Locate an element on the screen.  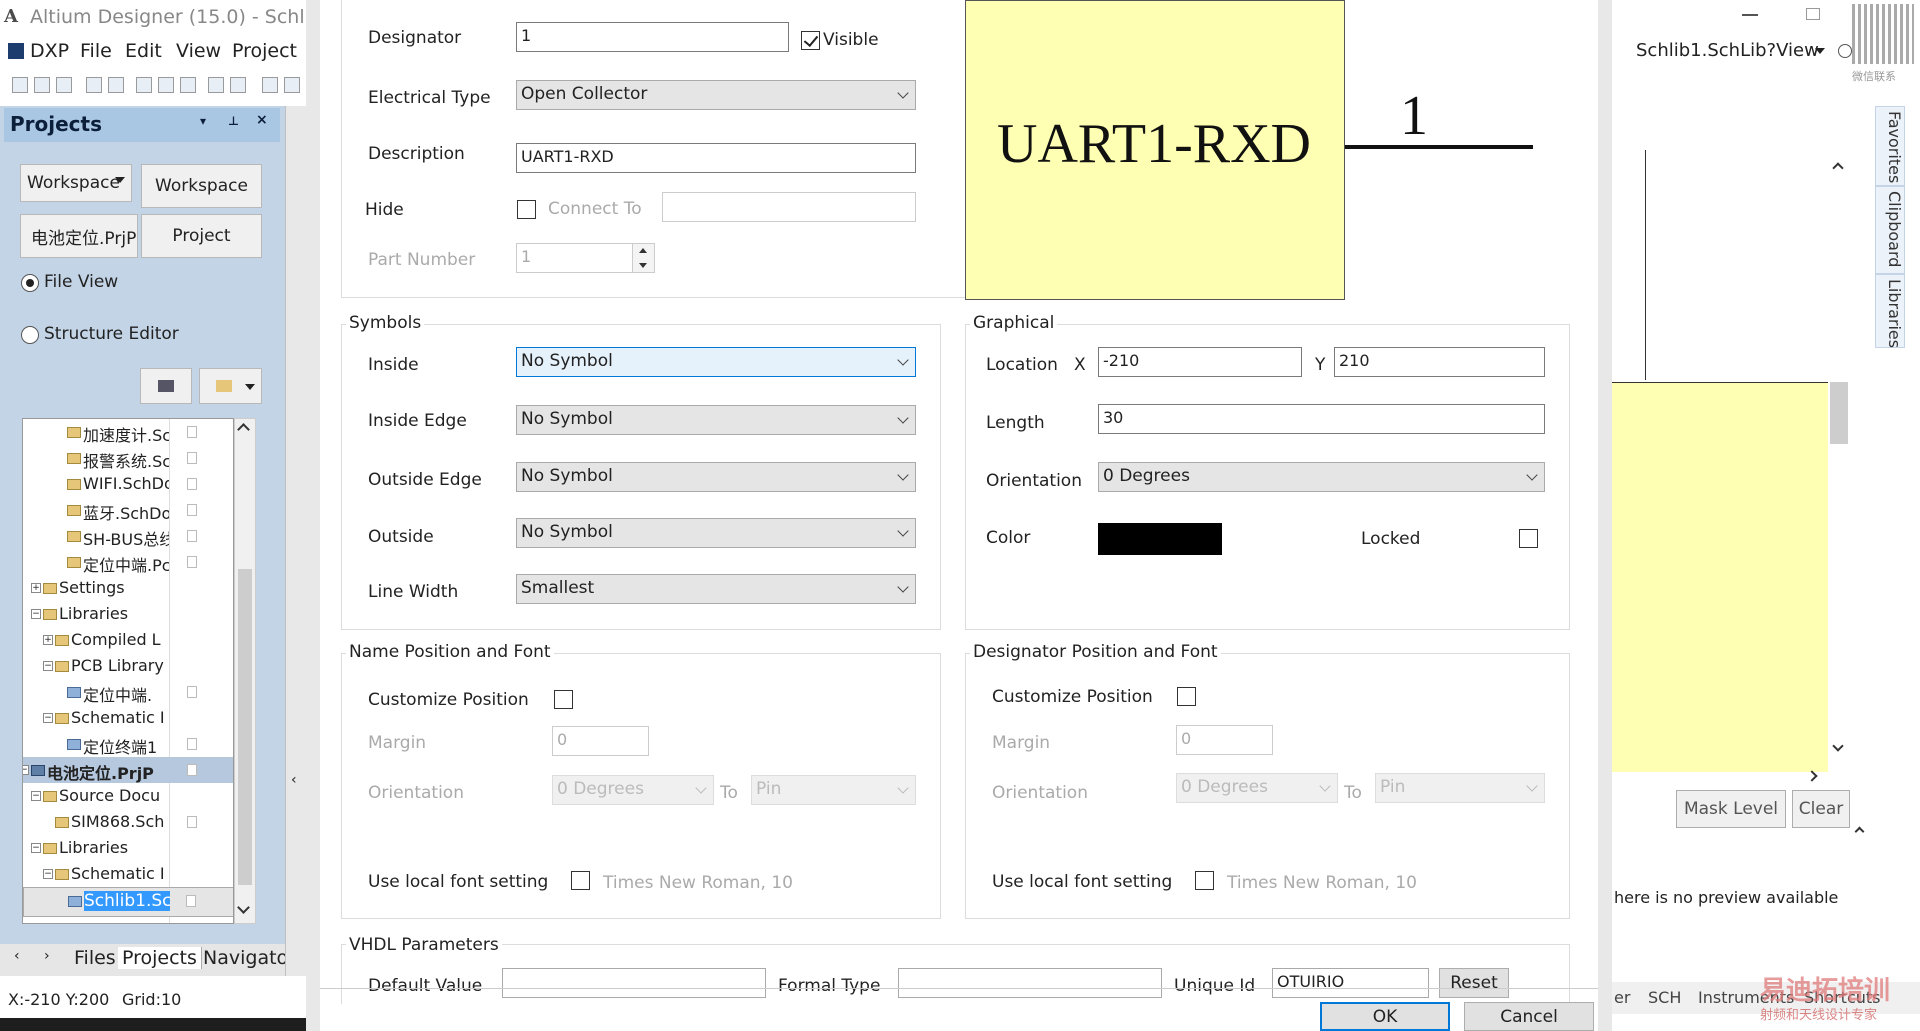
tab-projects: Projects is located at coordinates (160, 958).